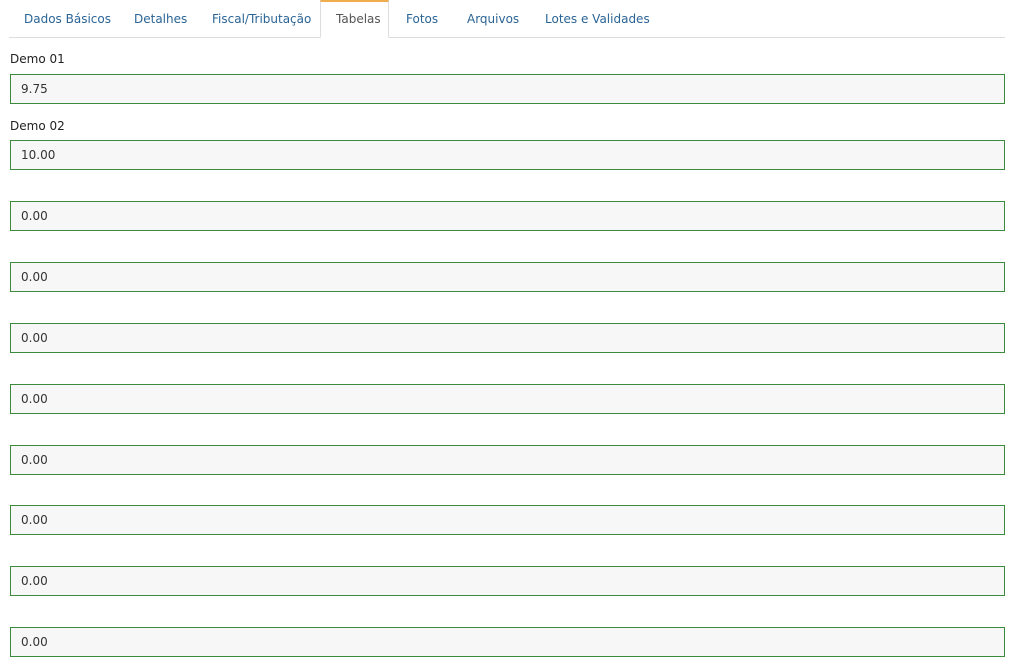  Describe the element at coordinates (160, 19) in the screenshot. I see `tab-detalhes: Detalhes` at that location.